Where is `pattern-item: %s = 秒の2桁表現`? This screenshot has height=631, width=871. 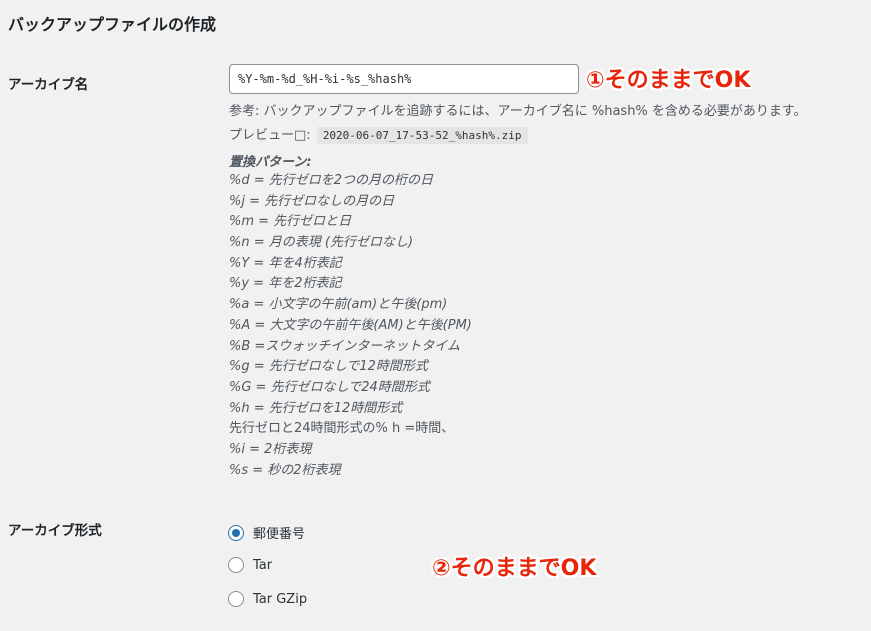
pattern-item: %s = 秒の2桁表現 is located at coordinates (285, 470).